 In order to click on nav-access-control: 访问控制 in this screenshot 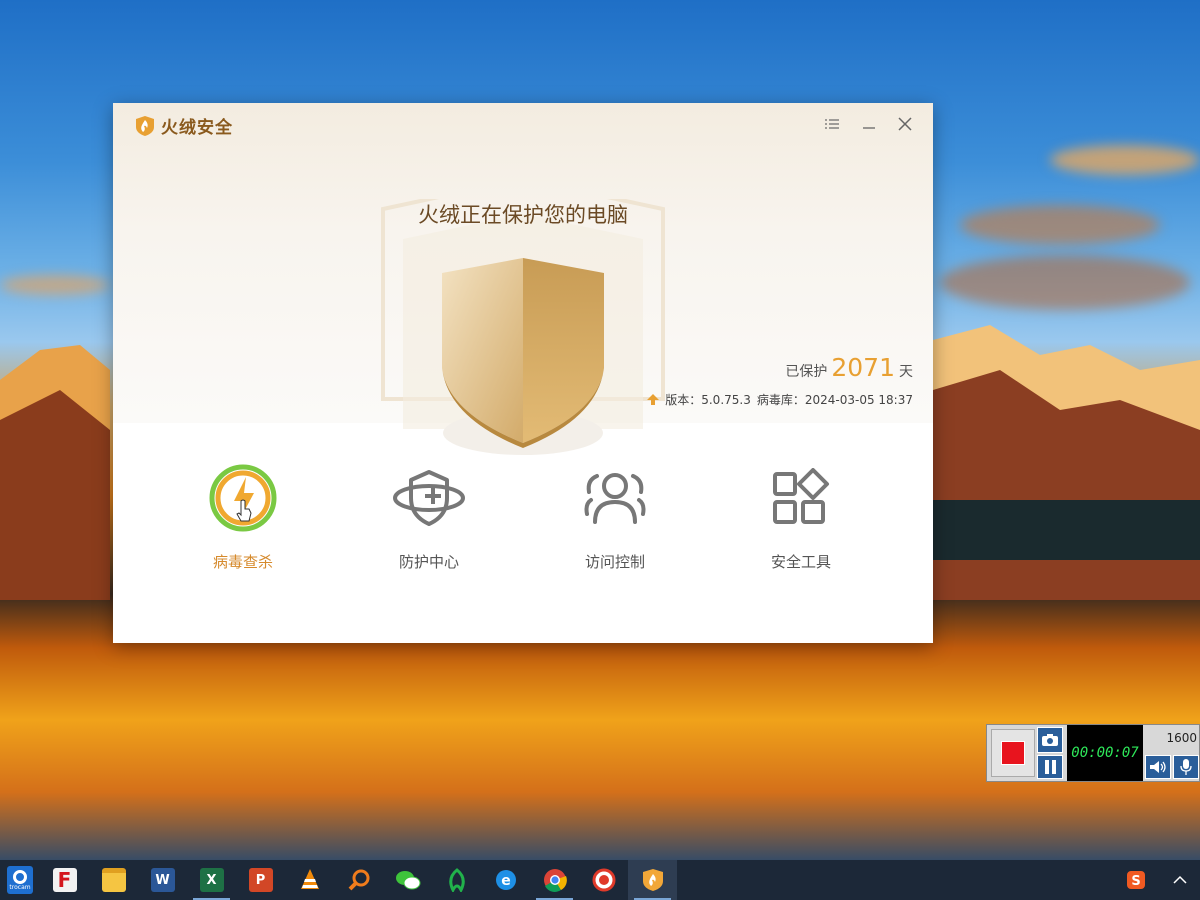, I will do `click(615, 517)`.